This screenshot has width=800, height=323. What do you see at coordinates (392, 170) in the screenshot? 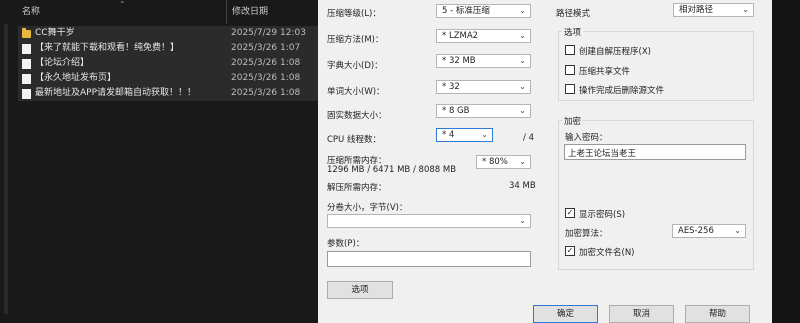
I see `compress-memory-detail: 1296 MB / 6471 MB / 8088 MB` at bounding box center [392, 170].